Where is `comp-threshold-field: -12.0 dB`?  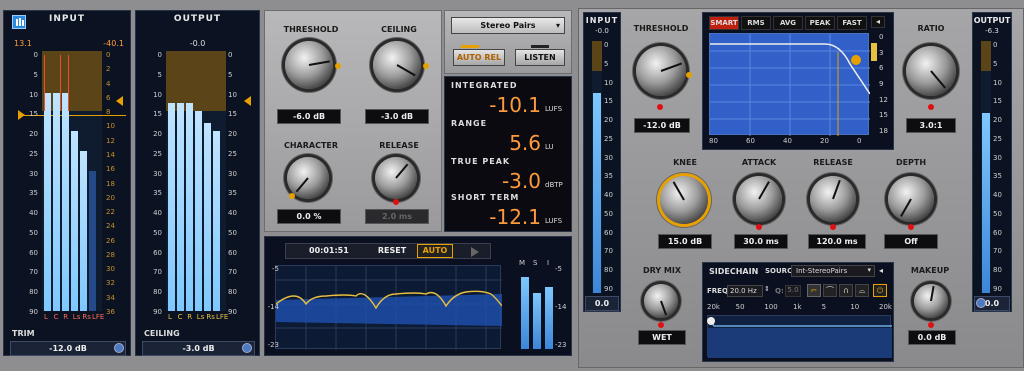
comp-threshold-field: -12.0 dB is located at coordinates (662, 125).